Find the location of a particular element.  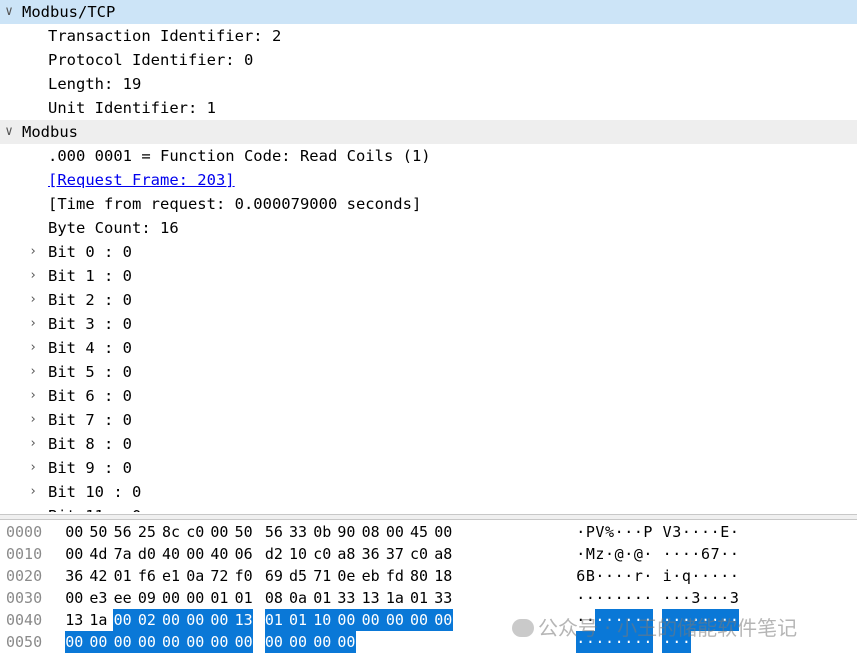

ascii-char: r is located at coordinates (639, 576).